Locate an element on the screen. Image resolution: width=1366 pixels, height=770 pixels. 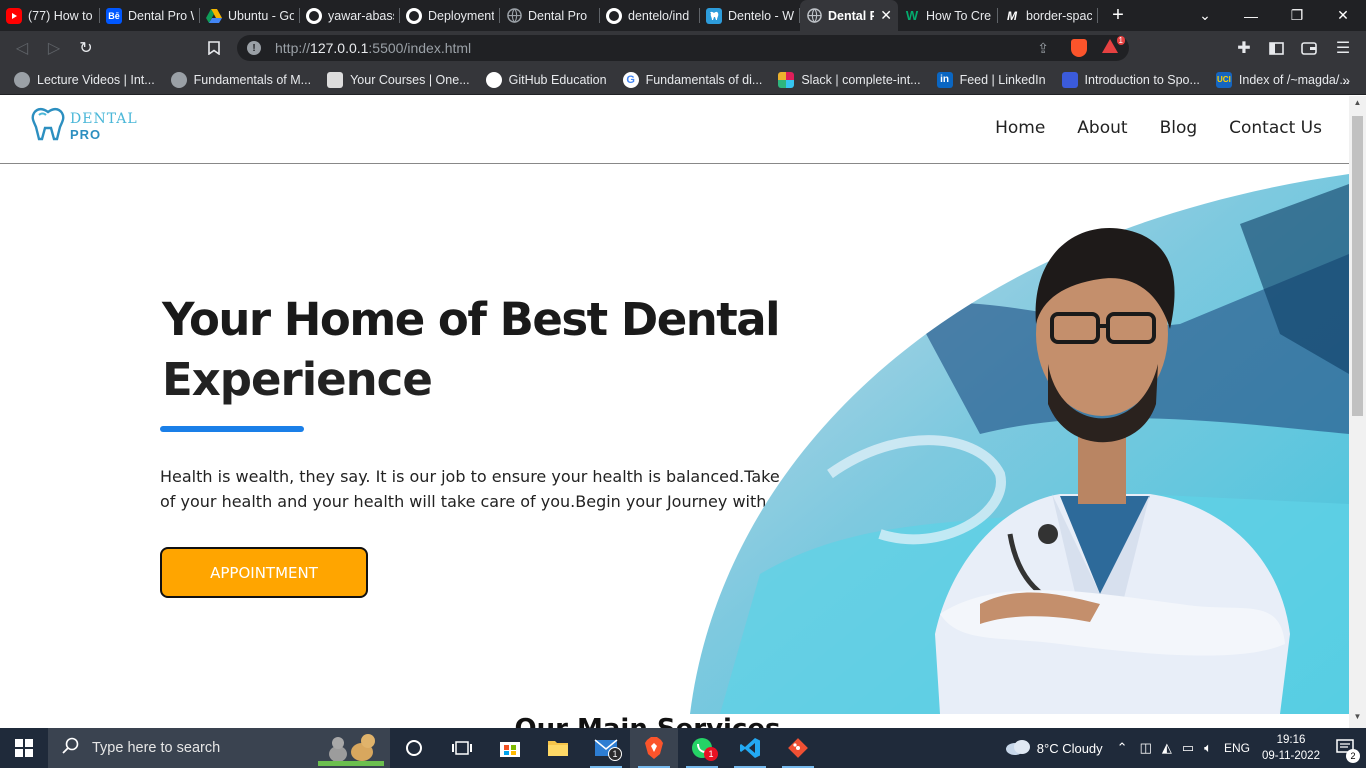
tab-title: Dental P is located at coordinates (851, 15).